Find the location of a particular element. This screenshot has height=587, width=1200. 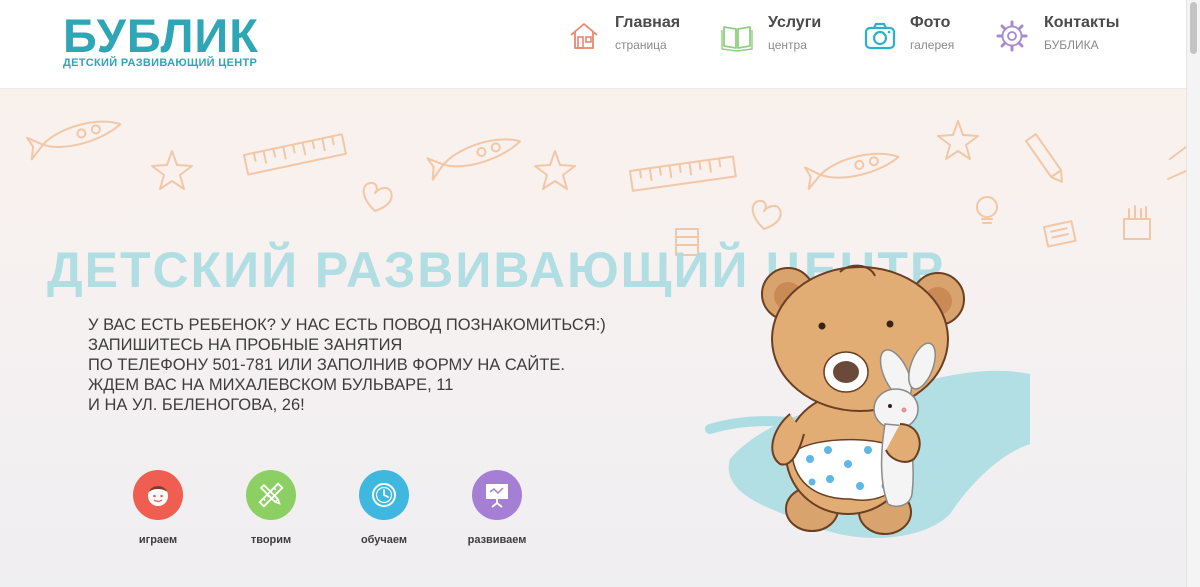

home-icon is located at coordinates (584, 36).